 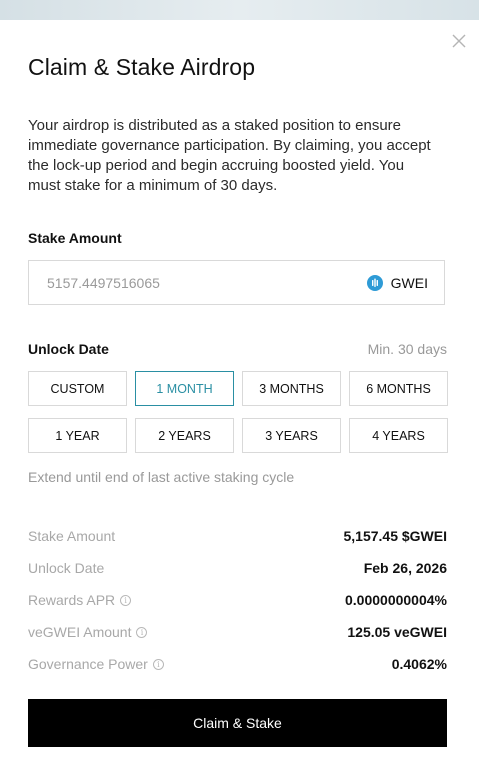 I want to click on summary-row-governance-power: Governance Power i 0.4062%, so click(x=237, y=664).